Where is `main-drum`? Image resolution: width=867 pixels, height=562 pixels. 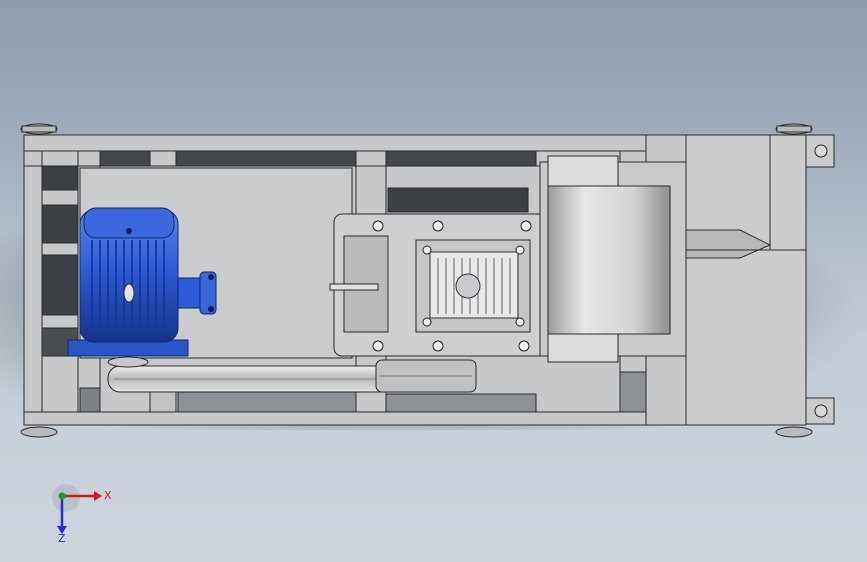 main-drum is located at coordinates (613, 259).